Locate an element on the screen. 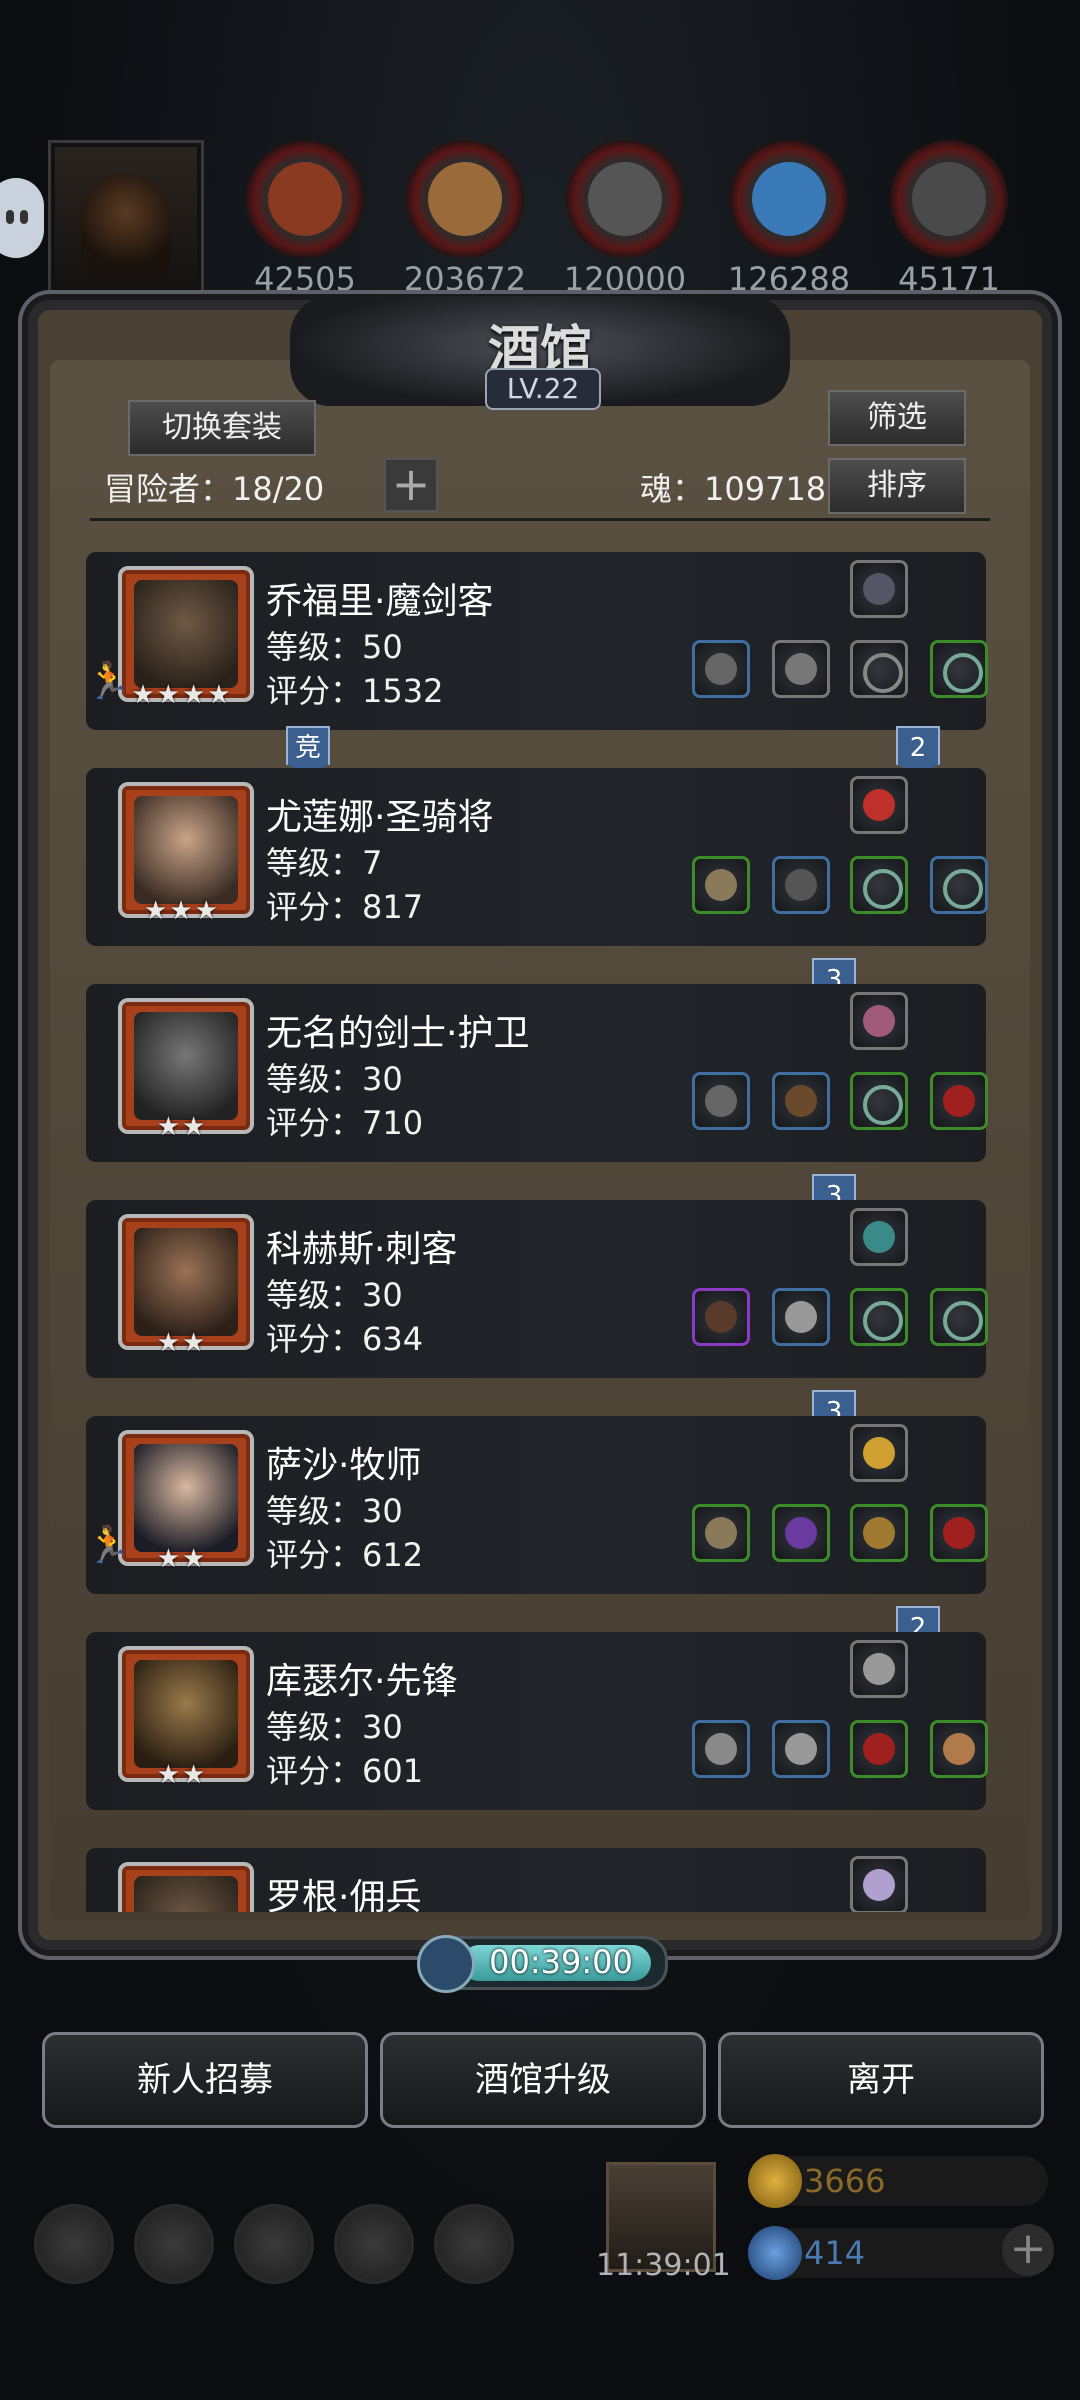 This screenshot has height=2400, width=1080. leave-button: 离开 is located at coordinates (881, 2080).